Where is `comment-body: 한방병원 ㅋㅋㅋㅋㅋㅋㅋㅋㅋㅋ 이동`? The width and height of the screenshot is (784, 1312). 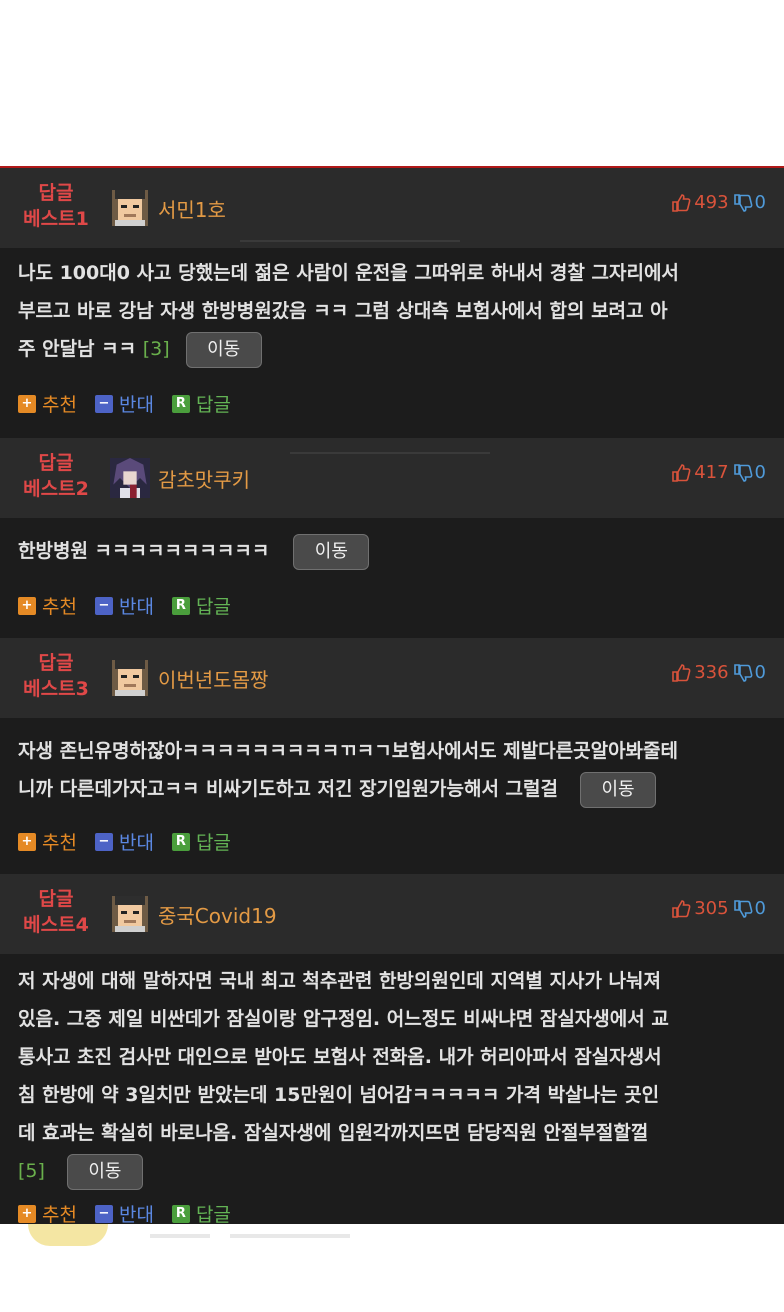 comment-body: 한방병원 ㅋㅋㅋㅋㅋㅋㅋㅋㅋㅋ 이동 is located at coordinates (392, 544).